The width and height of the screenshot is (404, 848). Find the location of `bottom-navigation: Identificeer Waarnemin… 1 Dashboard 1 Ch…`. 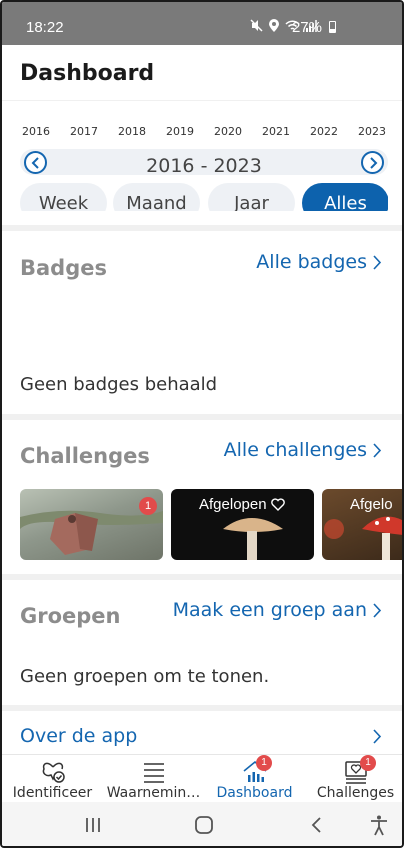

bottom-navigation: Identificeer Waarnemin… 1 Dashboard 1 Ch… is located at coordinates (202, 778).